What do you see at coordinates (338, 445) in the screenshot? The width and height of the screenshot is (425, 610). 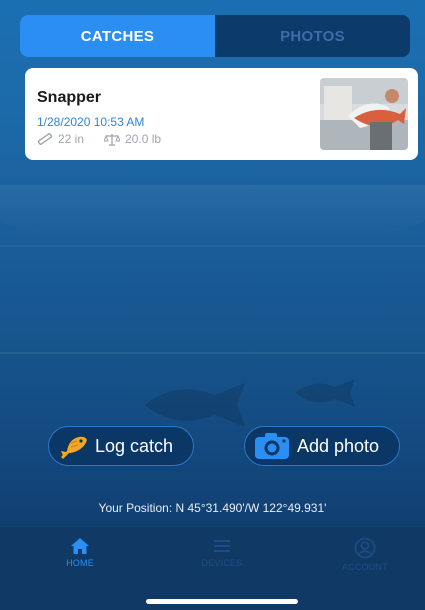 I see `add-photo-label: Add photo` at bounding box center [338, 445].